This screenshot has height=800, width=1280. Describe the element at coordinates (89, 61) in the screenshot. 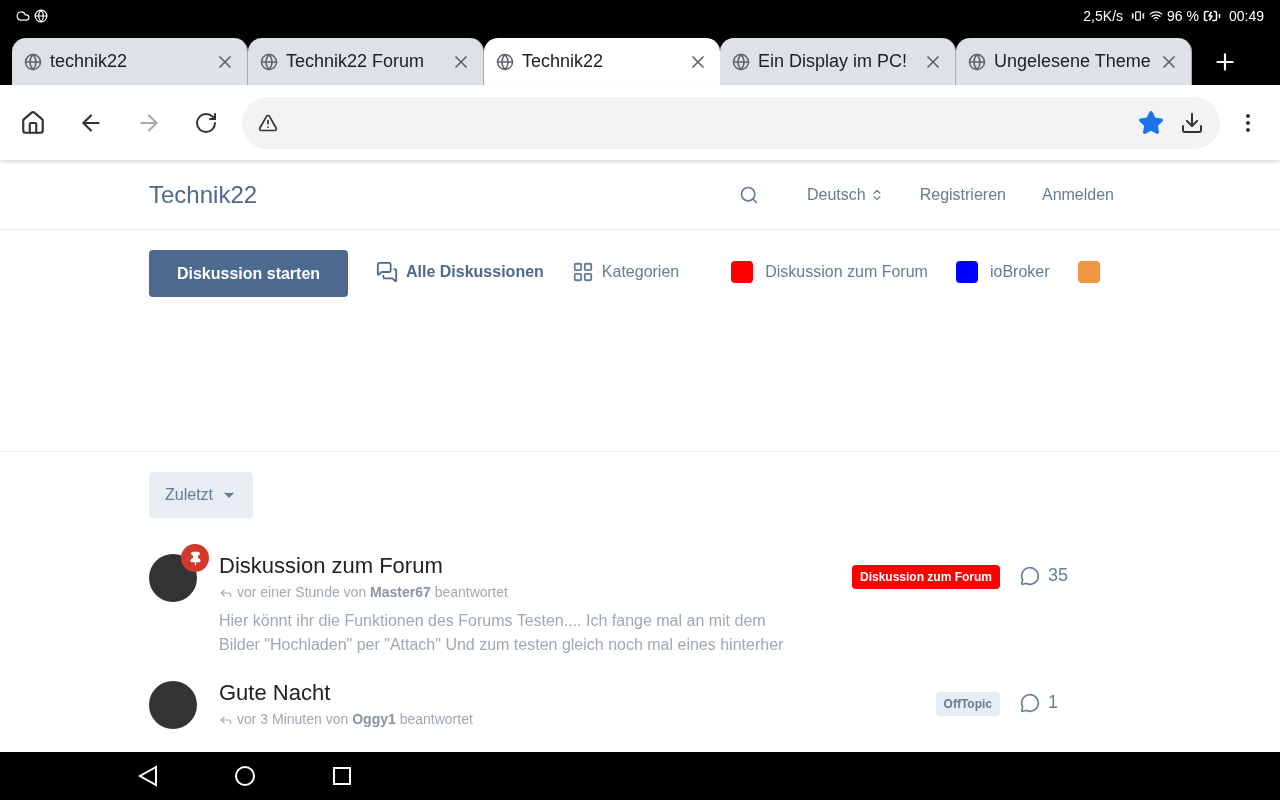

I see `tab-title: technik22` at that location.